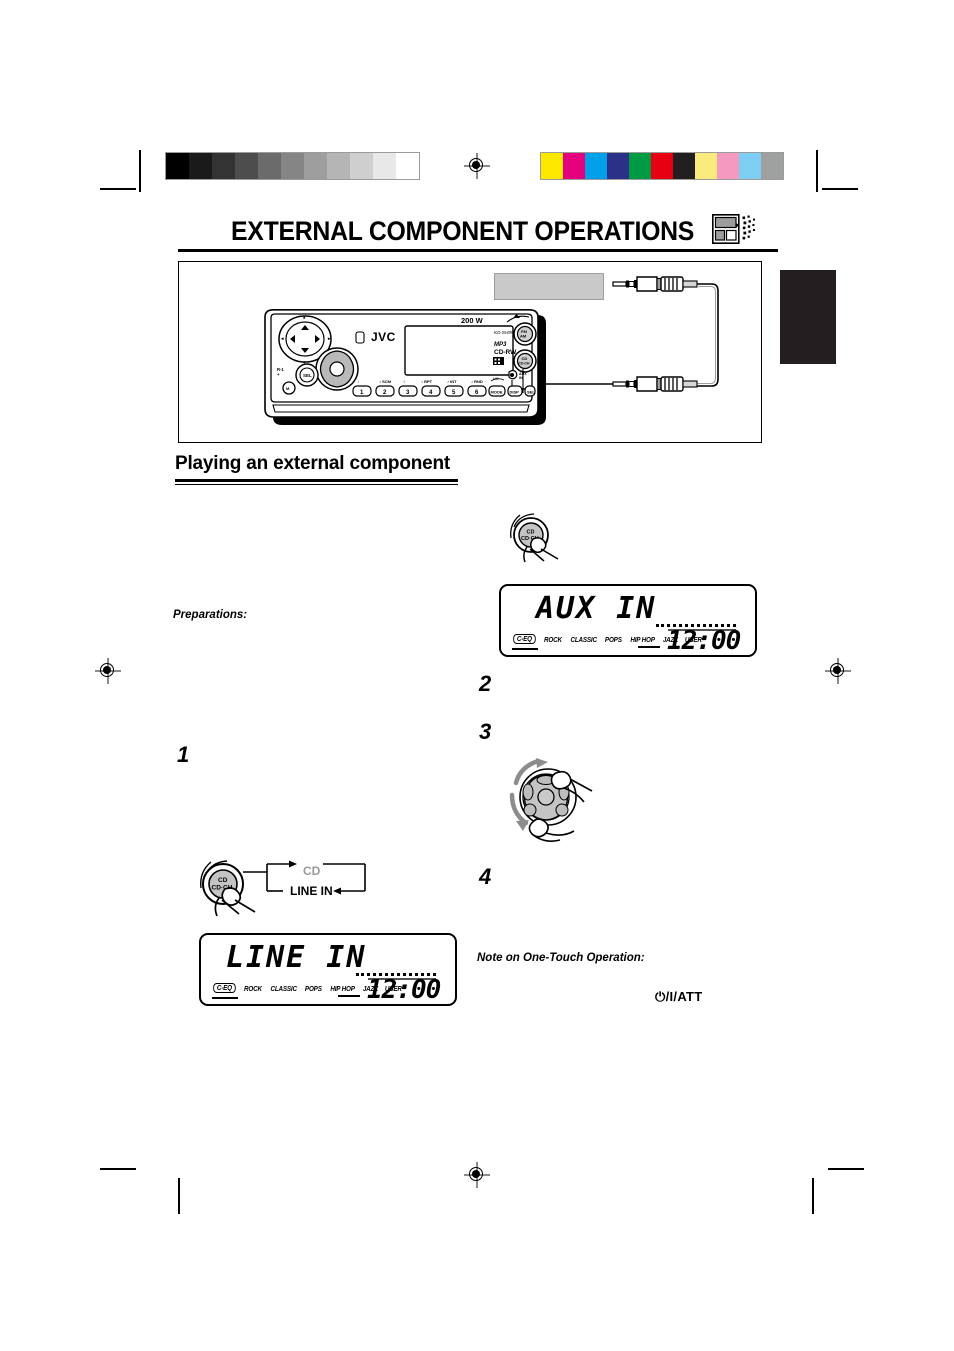 Image resolution: width=954 pixels, height=1351 pixels. I want to click on svg-text: ♪ RPT, so click(427, 381).